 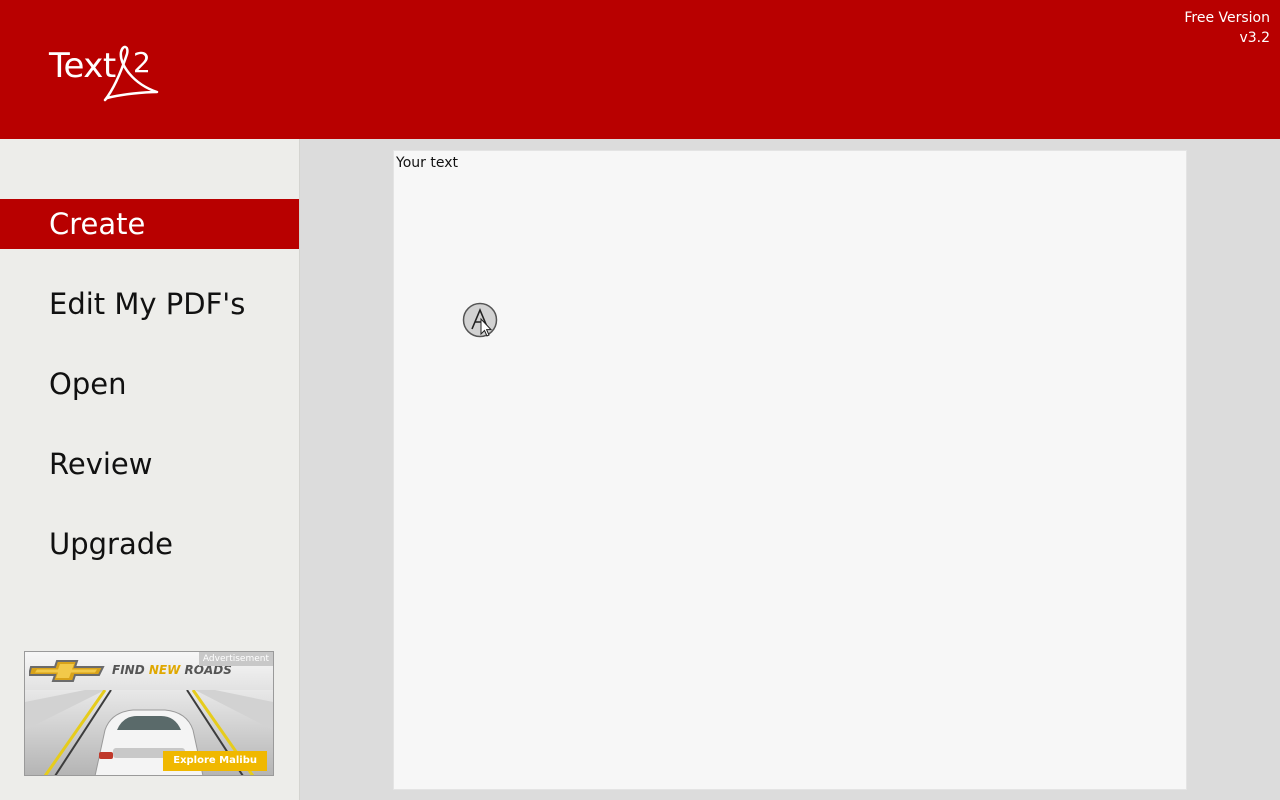 I want to click on sidebar-item-label: Upgrade, so click(x=111, y=544).